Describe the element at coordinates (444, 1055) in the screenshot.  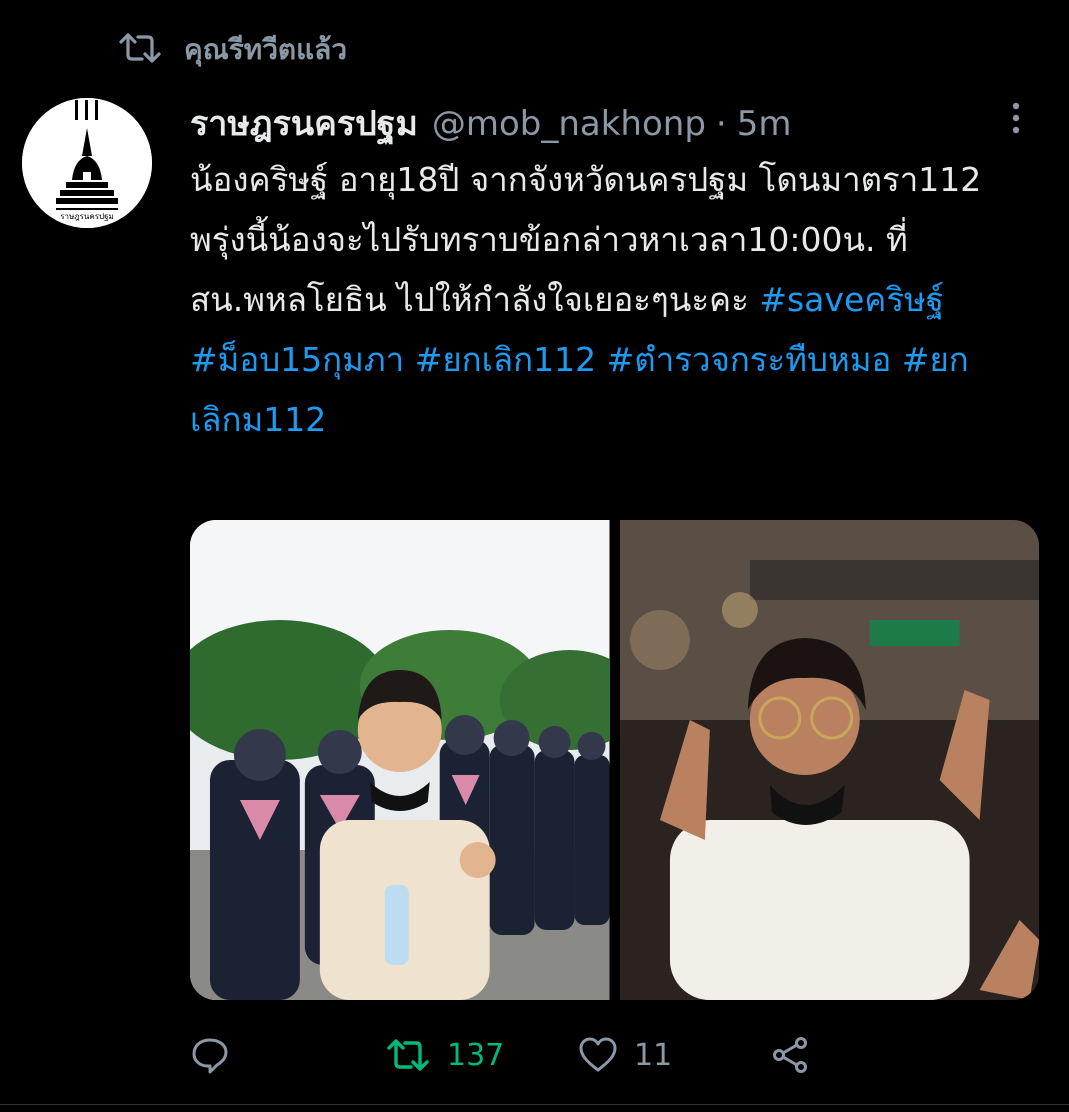
I see `retweet-button: 137` at that location.